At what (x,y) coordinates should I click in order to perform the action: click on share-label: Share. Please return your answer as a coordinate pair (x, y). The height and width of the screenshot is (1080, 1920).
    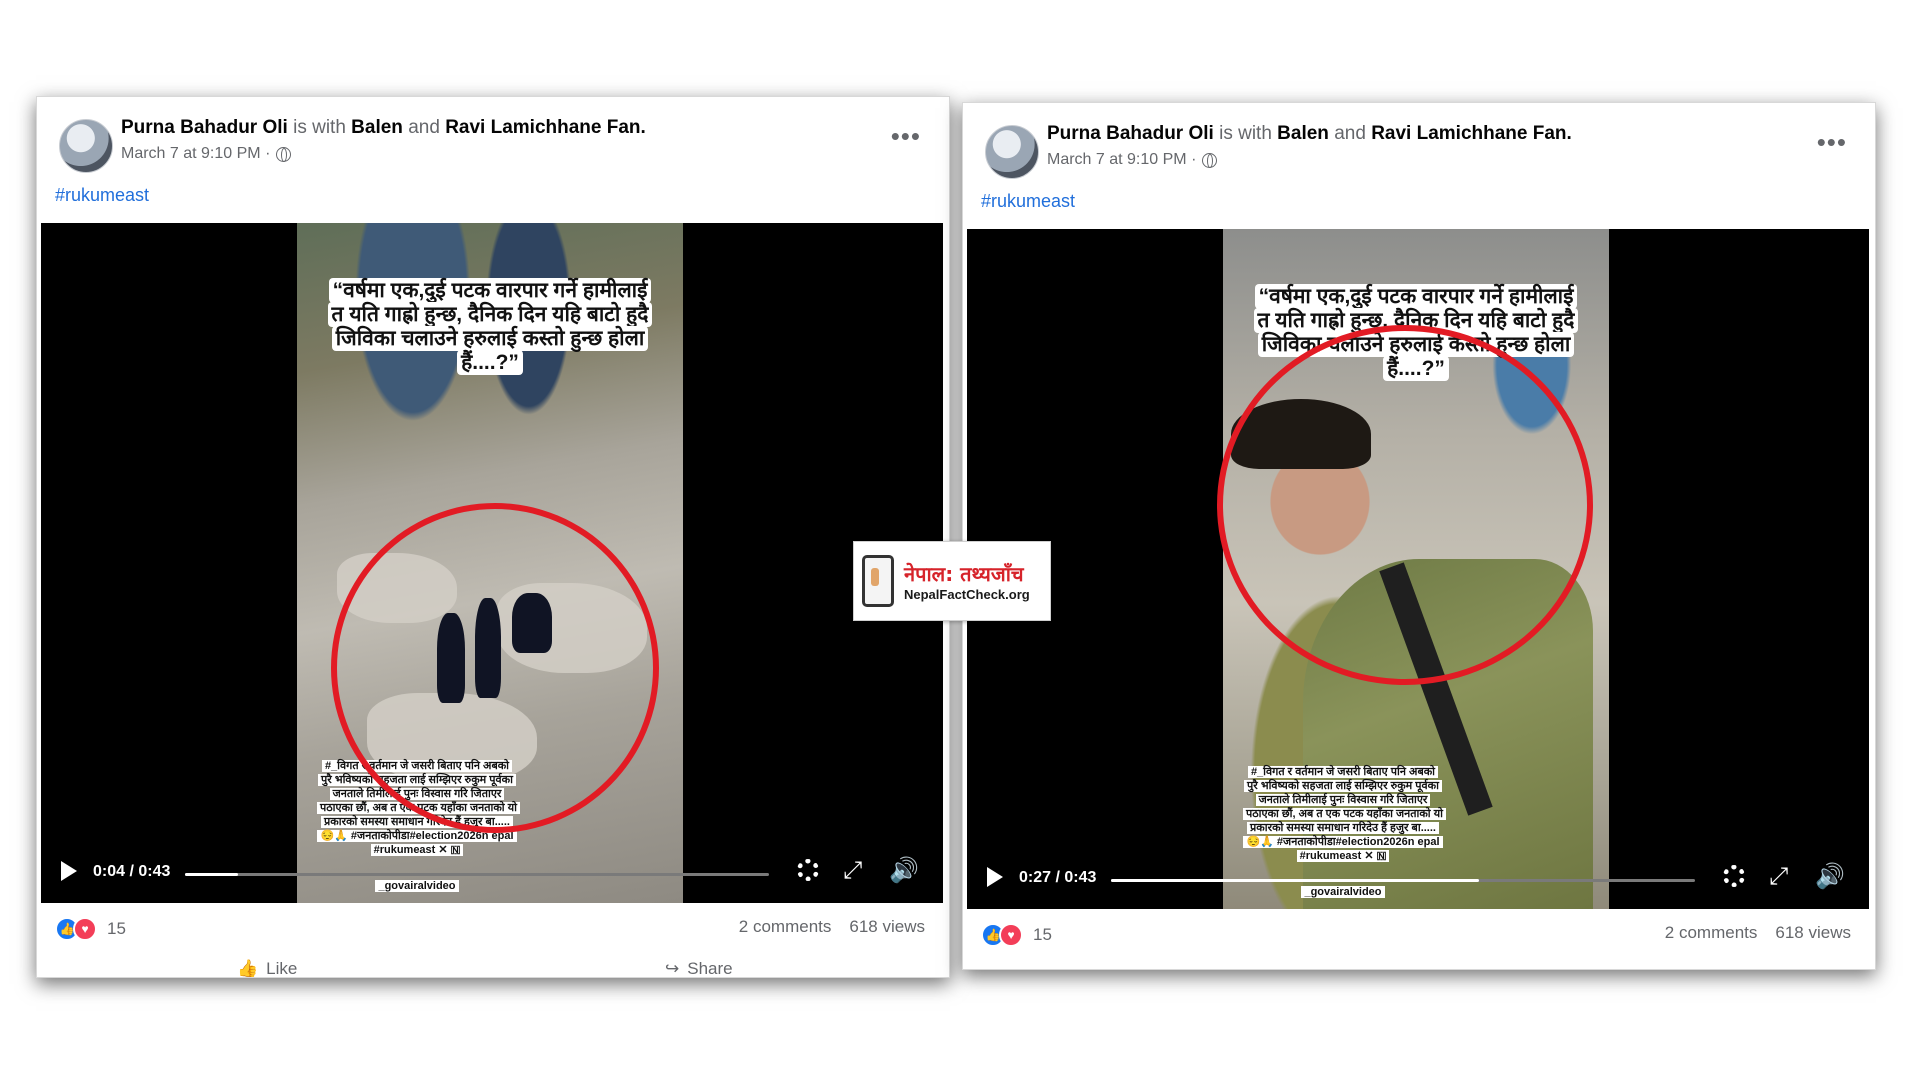
    Looking at the image, I should click on (710, 968).